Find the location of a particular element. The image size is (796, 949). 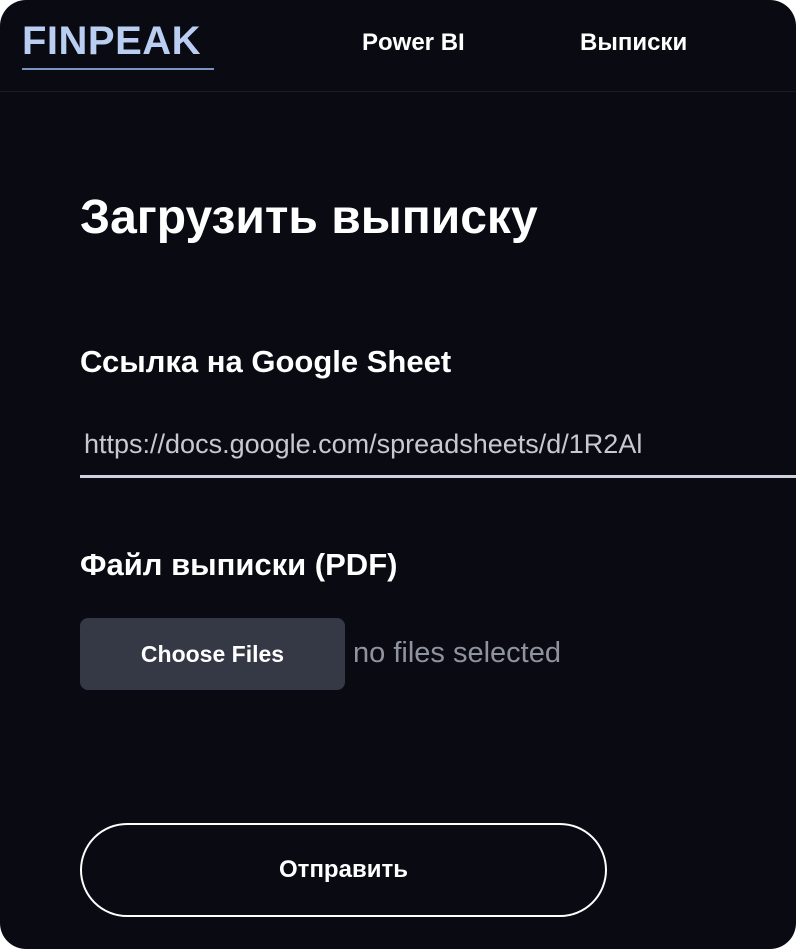

google-sheet-label: Ссылка на Google Sheet is located at coordinates (266, 361).